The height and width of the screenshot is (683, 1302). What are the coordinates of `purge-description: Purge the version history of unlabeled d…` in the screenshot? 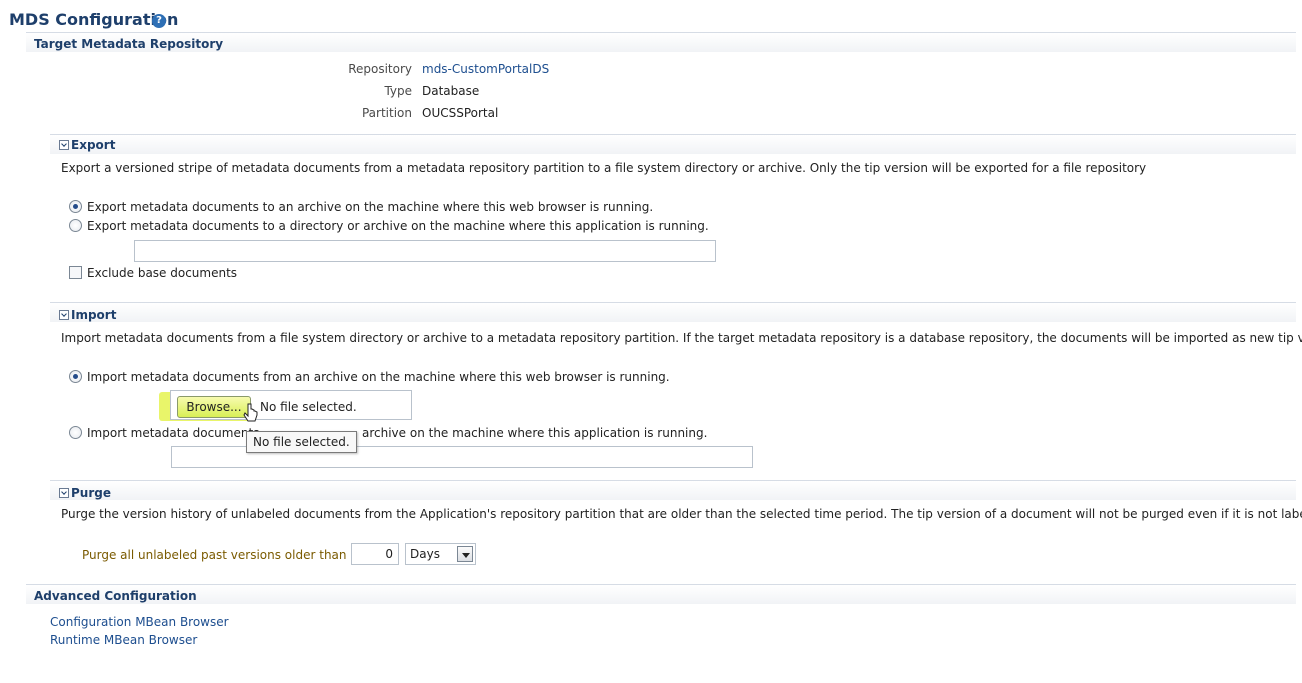 It's located at (681, 514).